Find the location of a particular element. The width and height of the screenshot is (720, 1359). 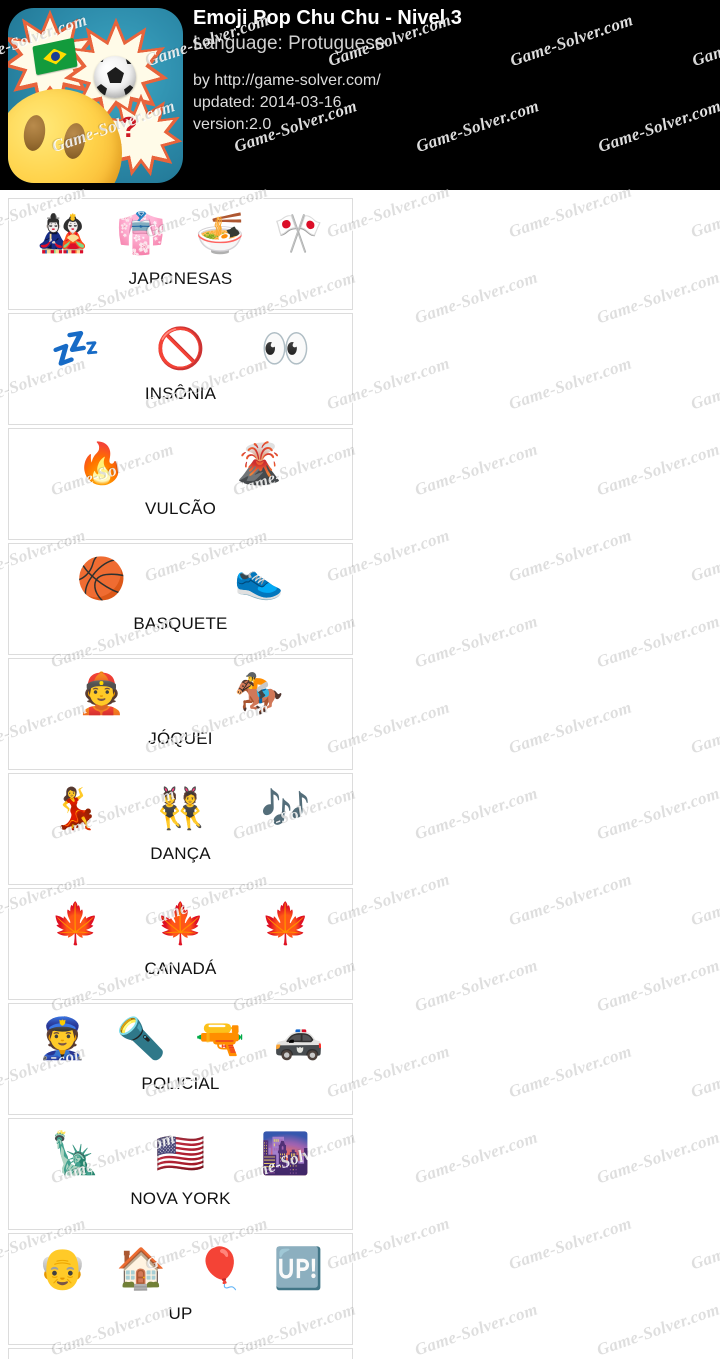

answer-card: 👮 🔦 🔫 🚓 POLICIAL is located at coordinates (180, 1059).